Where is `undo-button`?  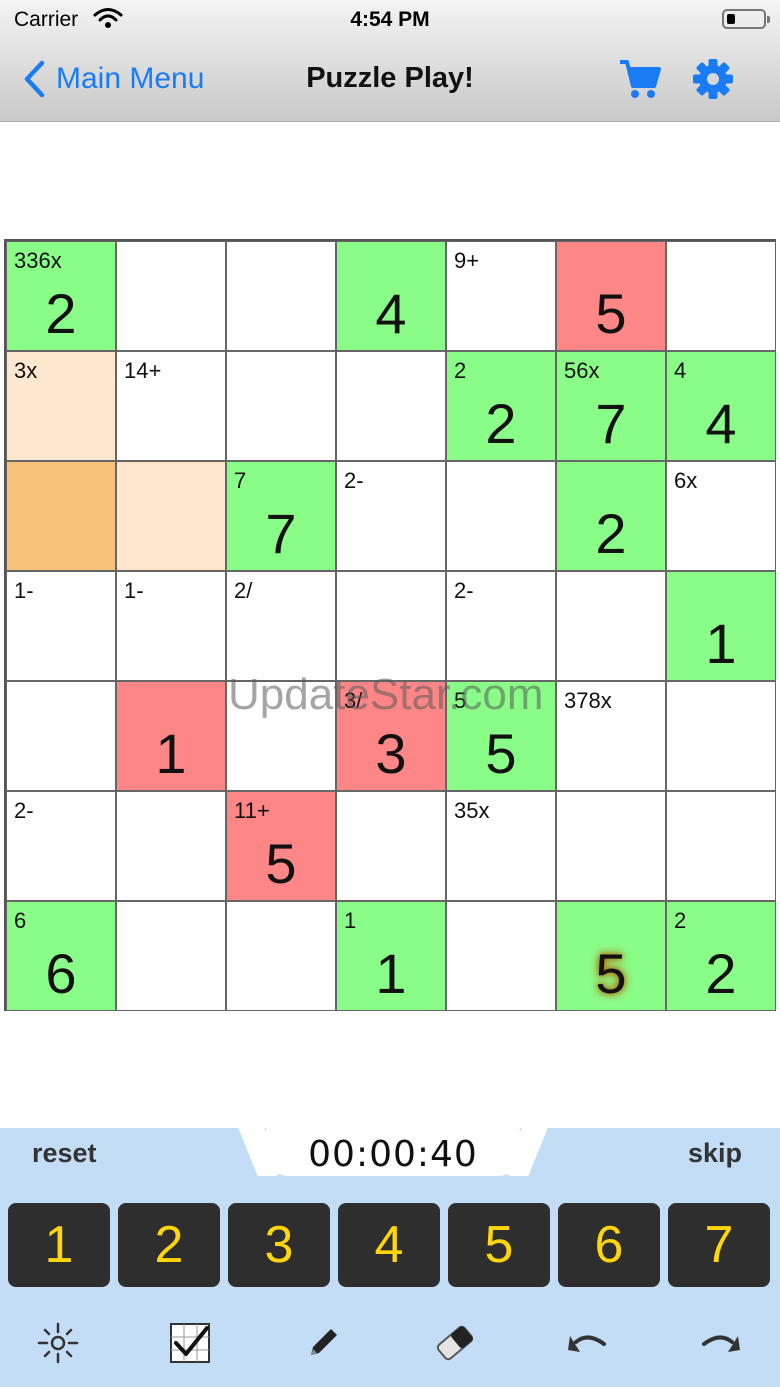
undo-button is located at coordinates (588, 1343).